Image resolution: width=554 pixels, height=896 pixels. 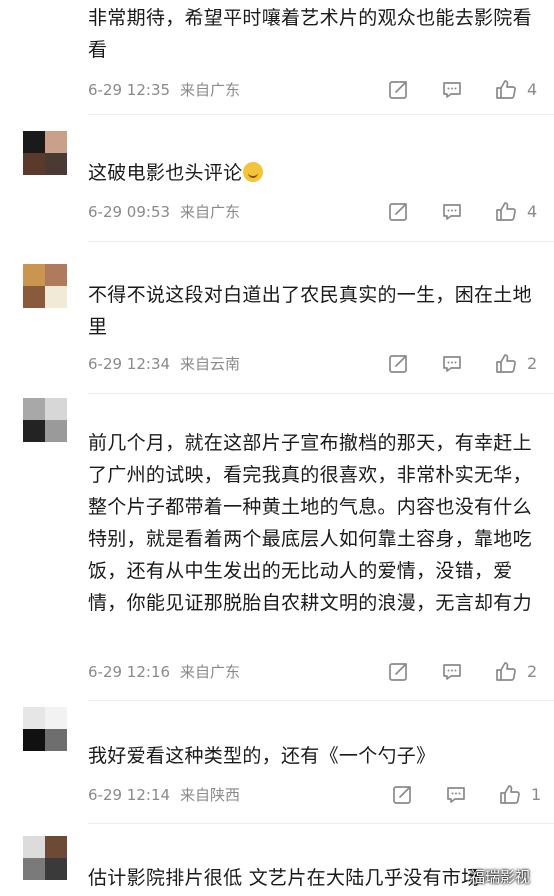 I want to click on like-count: 1, so click(x=536, y=794).